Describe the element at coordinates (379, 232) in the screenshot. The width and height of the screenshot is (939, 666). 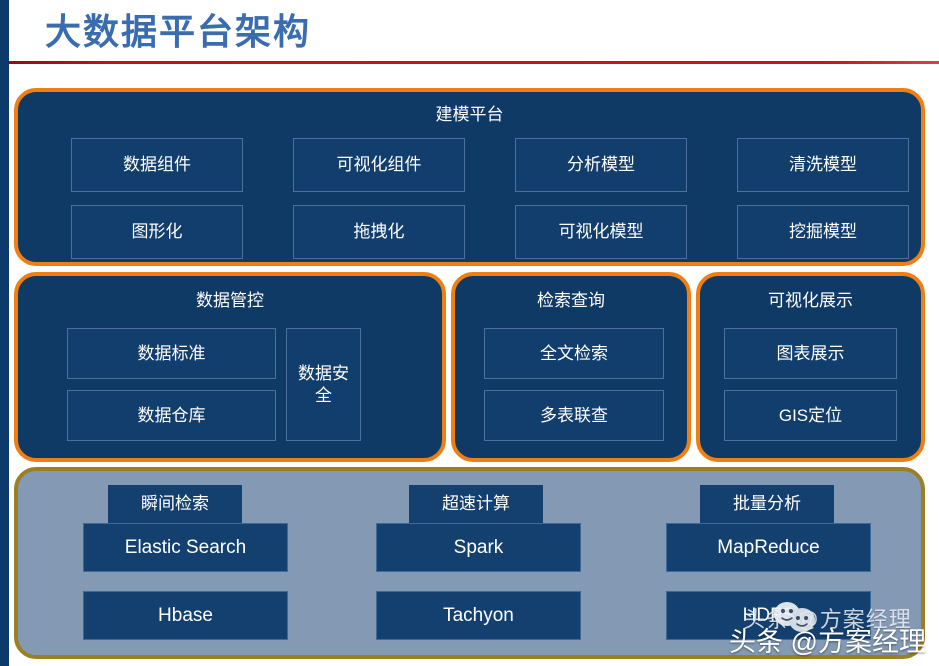
I see `cell-modeling-r2c2: 拖拽化` at that location.